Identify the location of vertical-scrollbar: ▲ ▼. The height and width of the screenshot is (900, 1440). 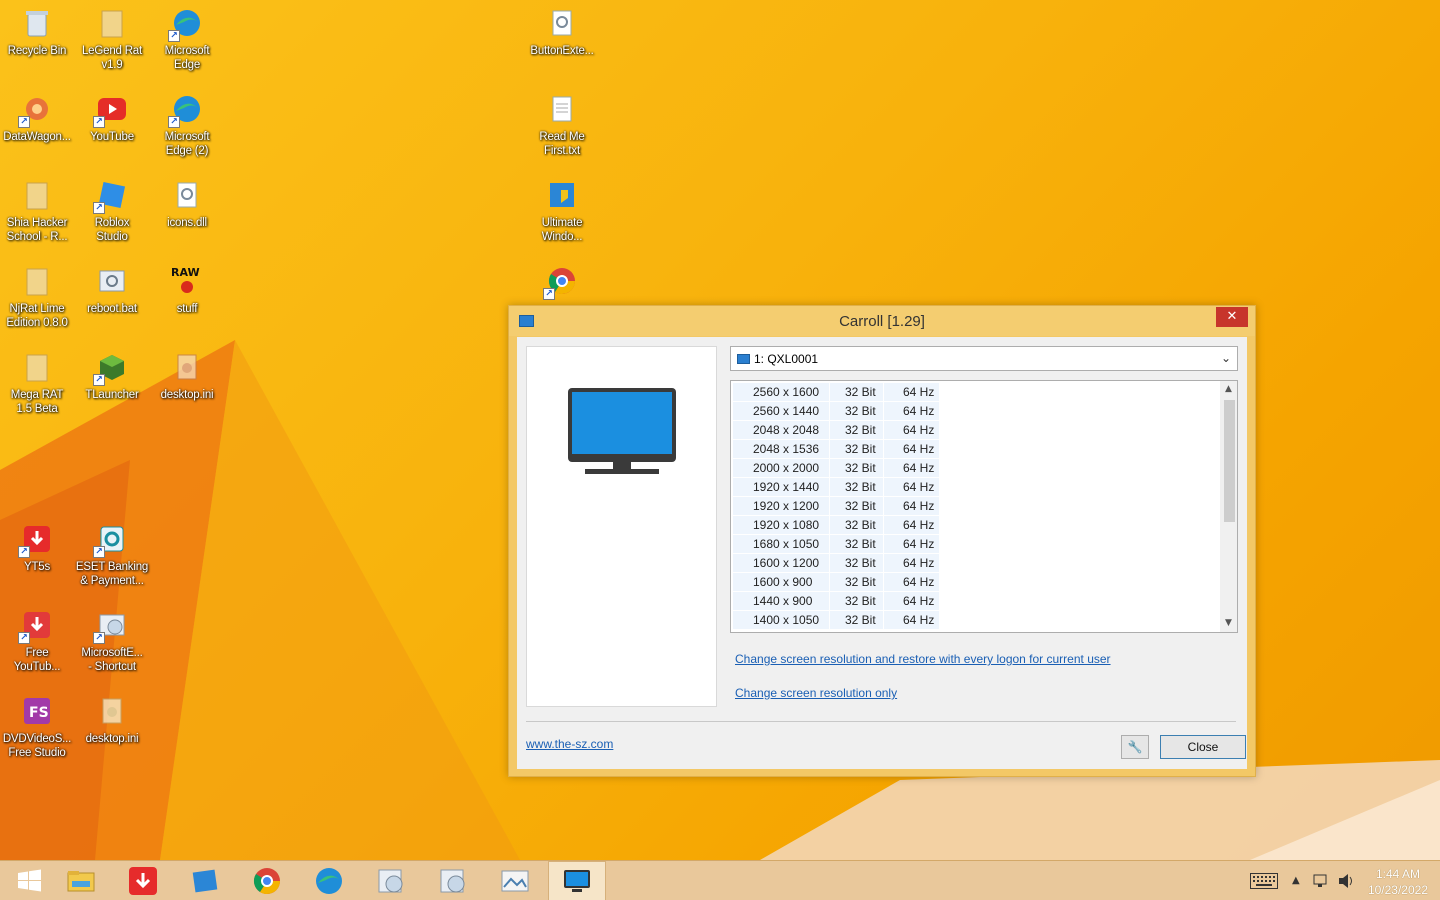
(1228, 506).